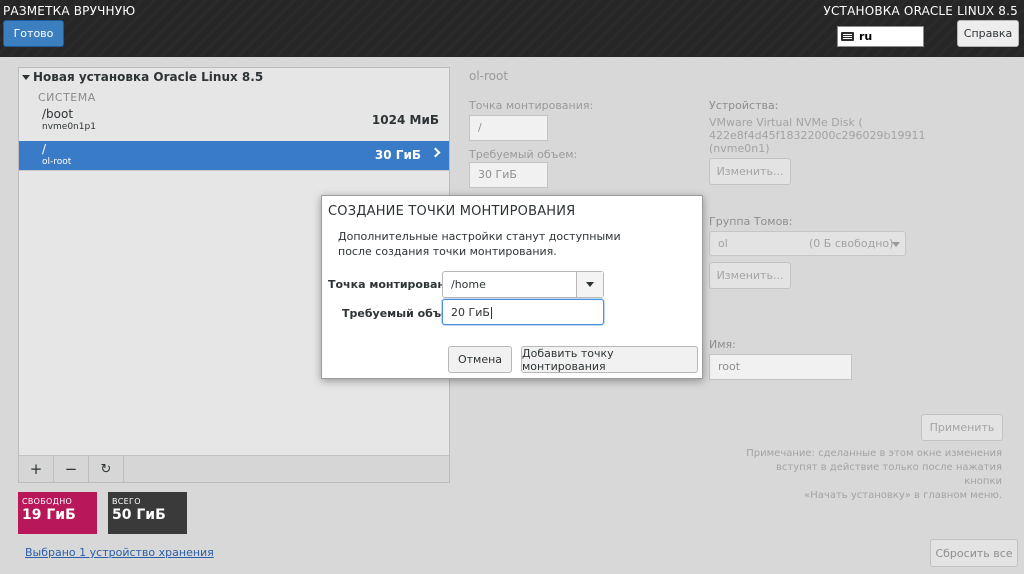  Describe the element at coordinates (508, 175) in the screenshot. I see `capacity-field: 30 ГиБ` at that location.